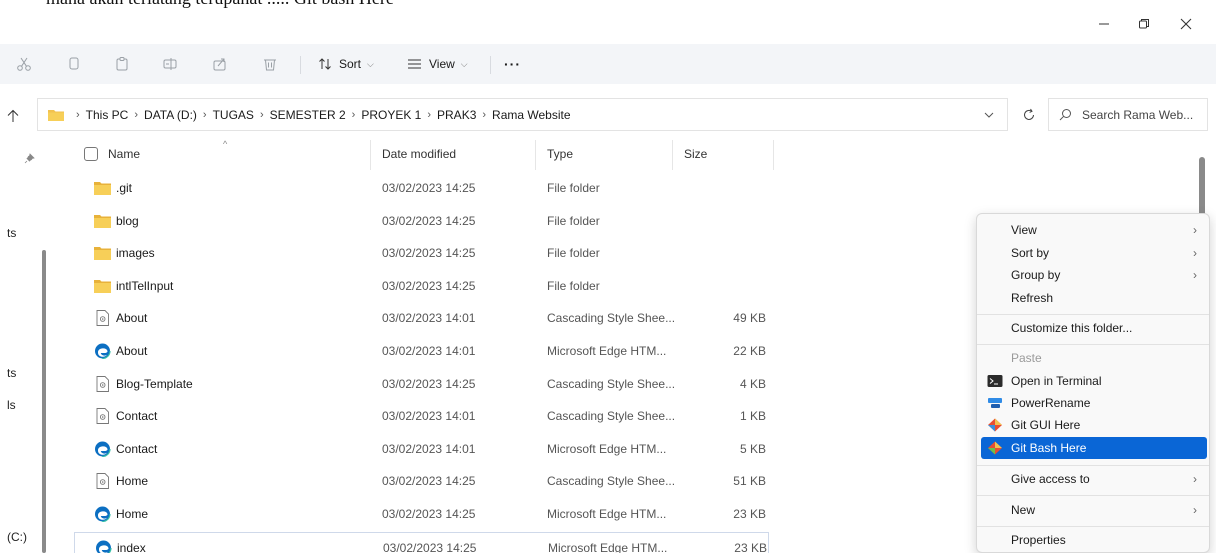  I want to click on search-box, so click(1128, 114).